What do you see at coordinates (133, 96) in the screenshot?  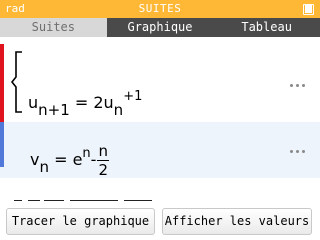 I see `rhs-sup: +1` at bounding box center [133, 96].